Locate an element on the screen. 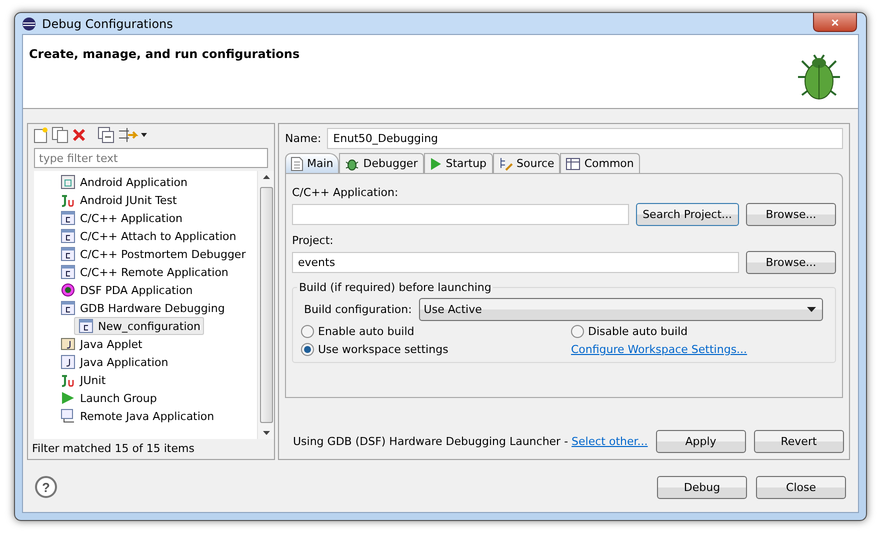 This screenshot has width=885, height=539. tree-item: C/C++ Attach to Application is located at coordinates (148, 236).